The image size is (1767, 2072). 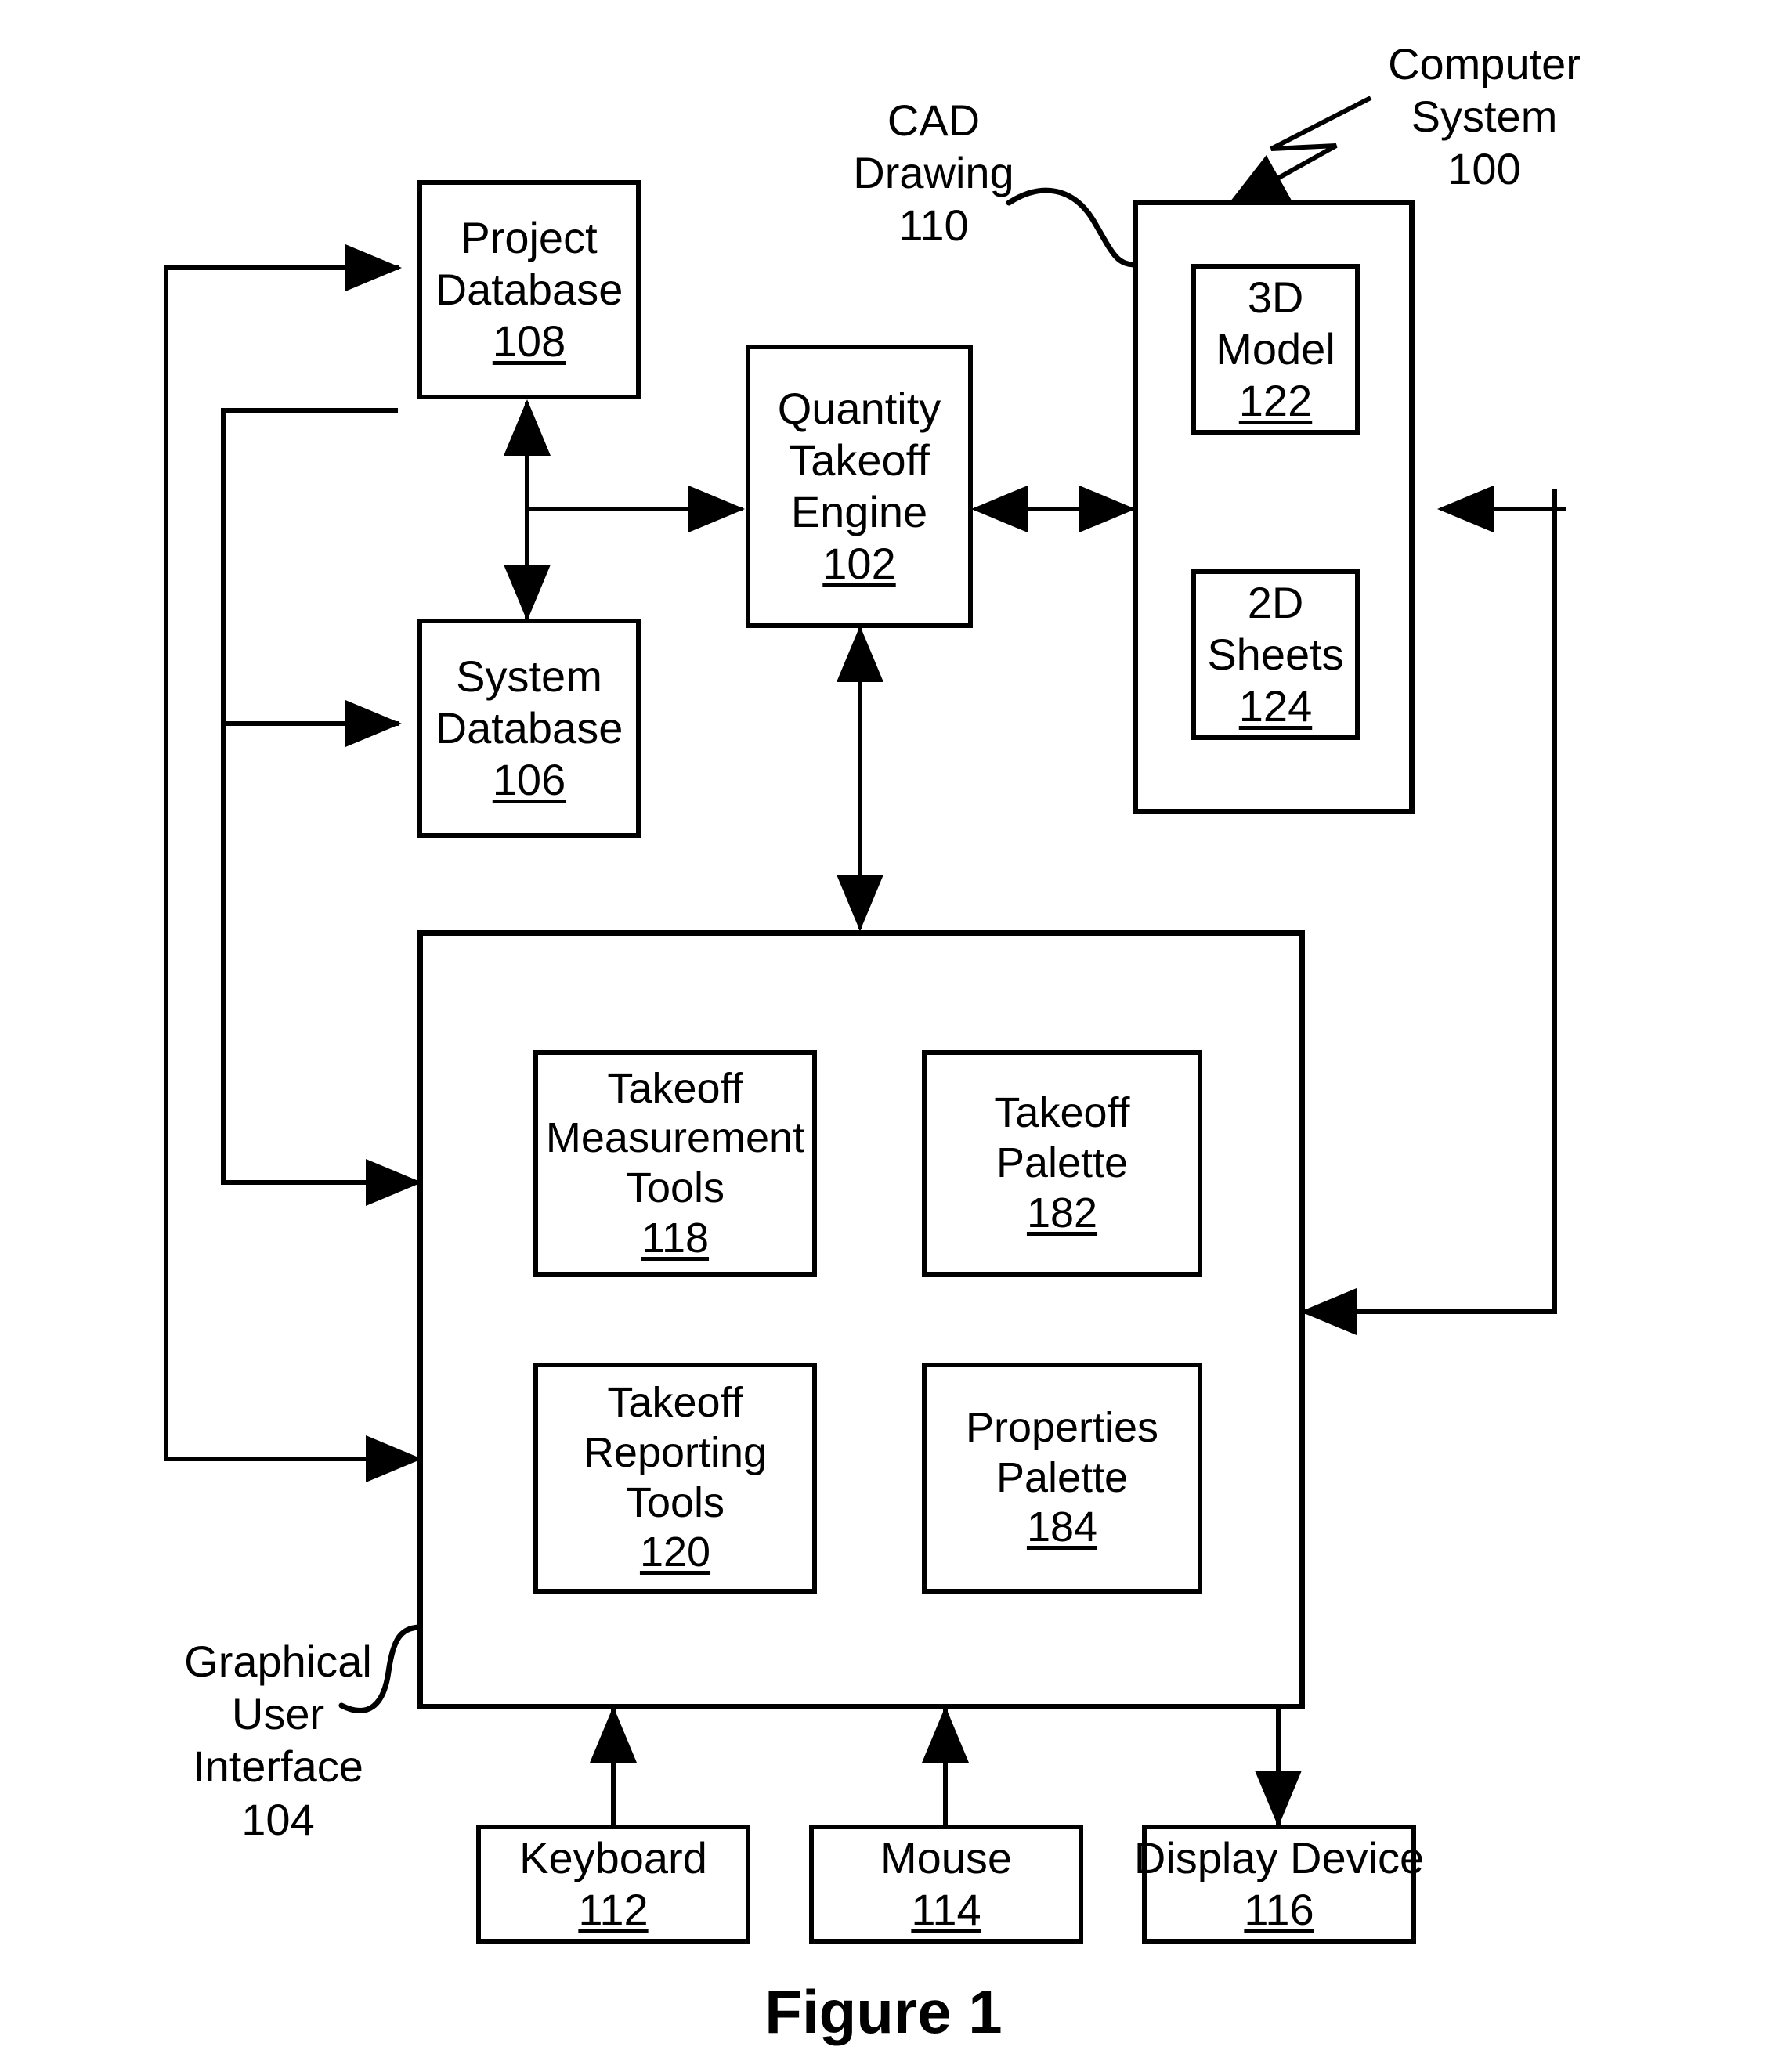 I want to click on takeoff-palette-box: Takeoff Palette 182, so click(x=1062, y=1163).